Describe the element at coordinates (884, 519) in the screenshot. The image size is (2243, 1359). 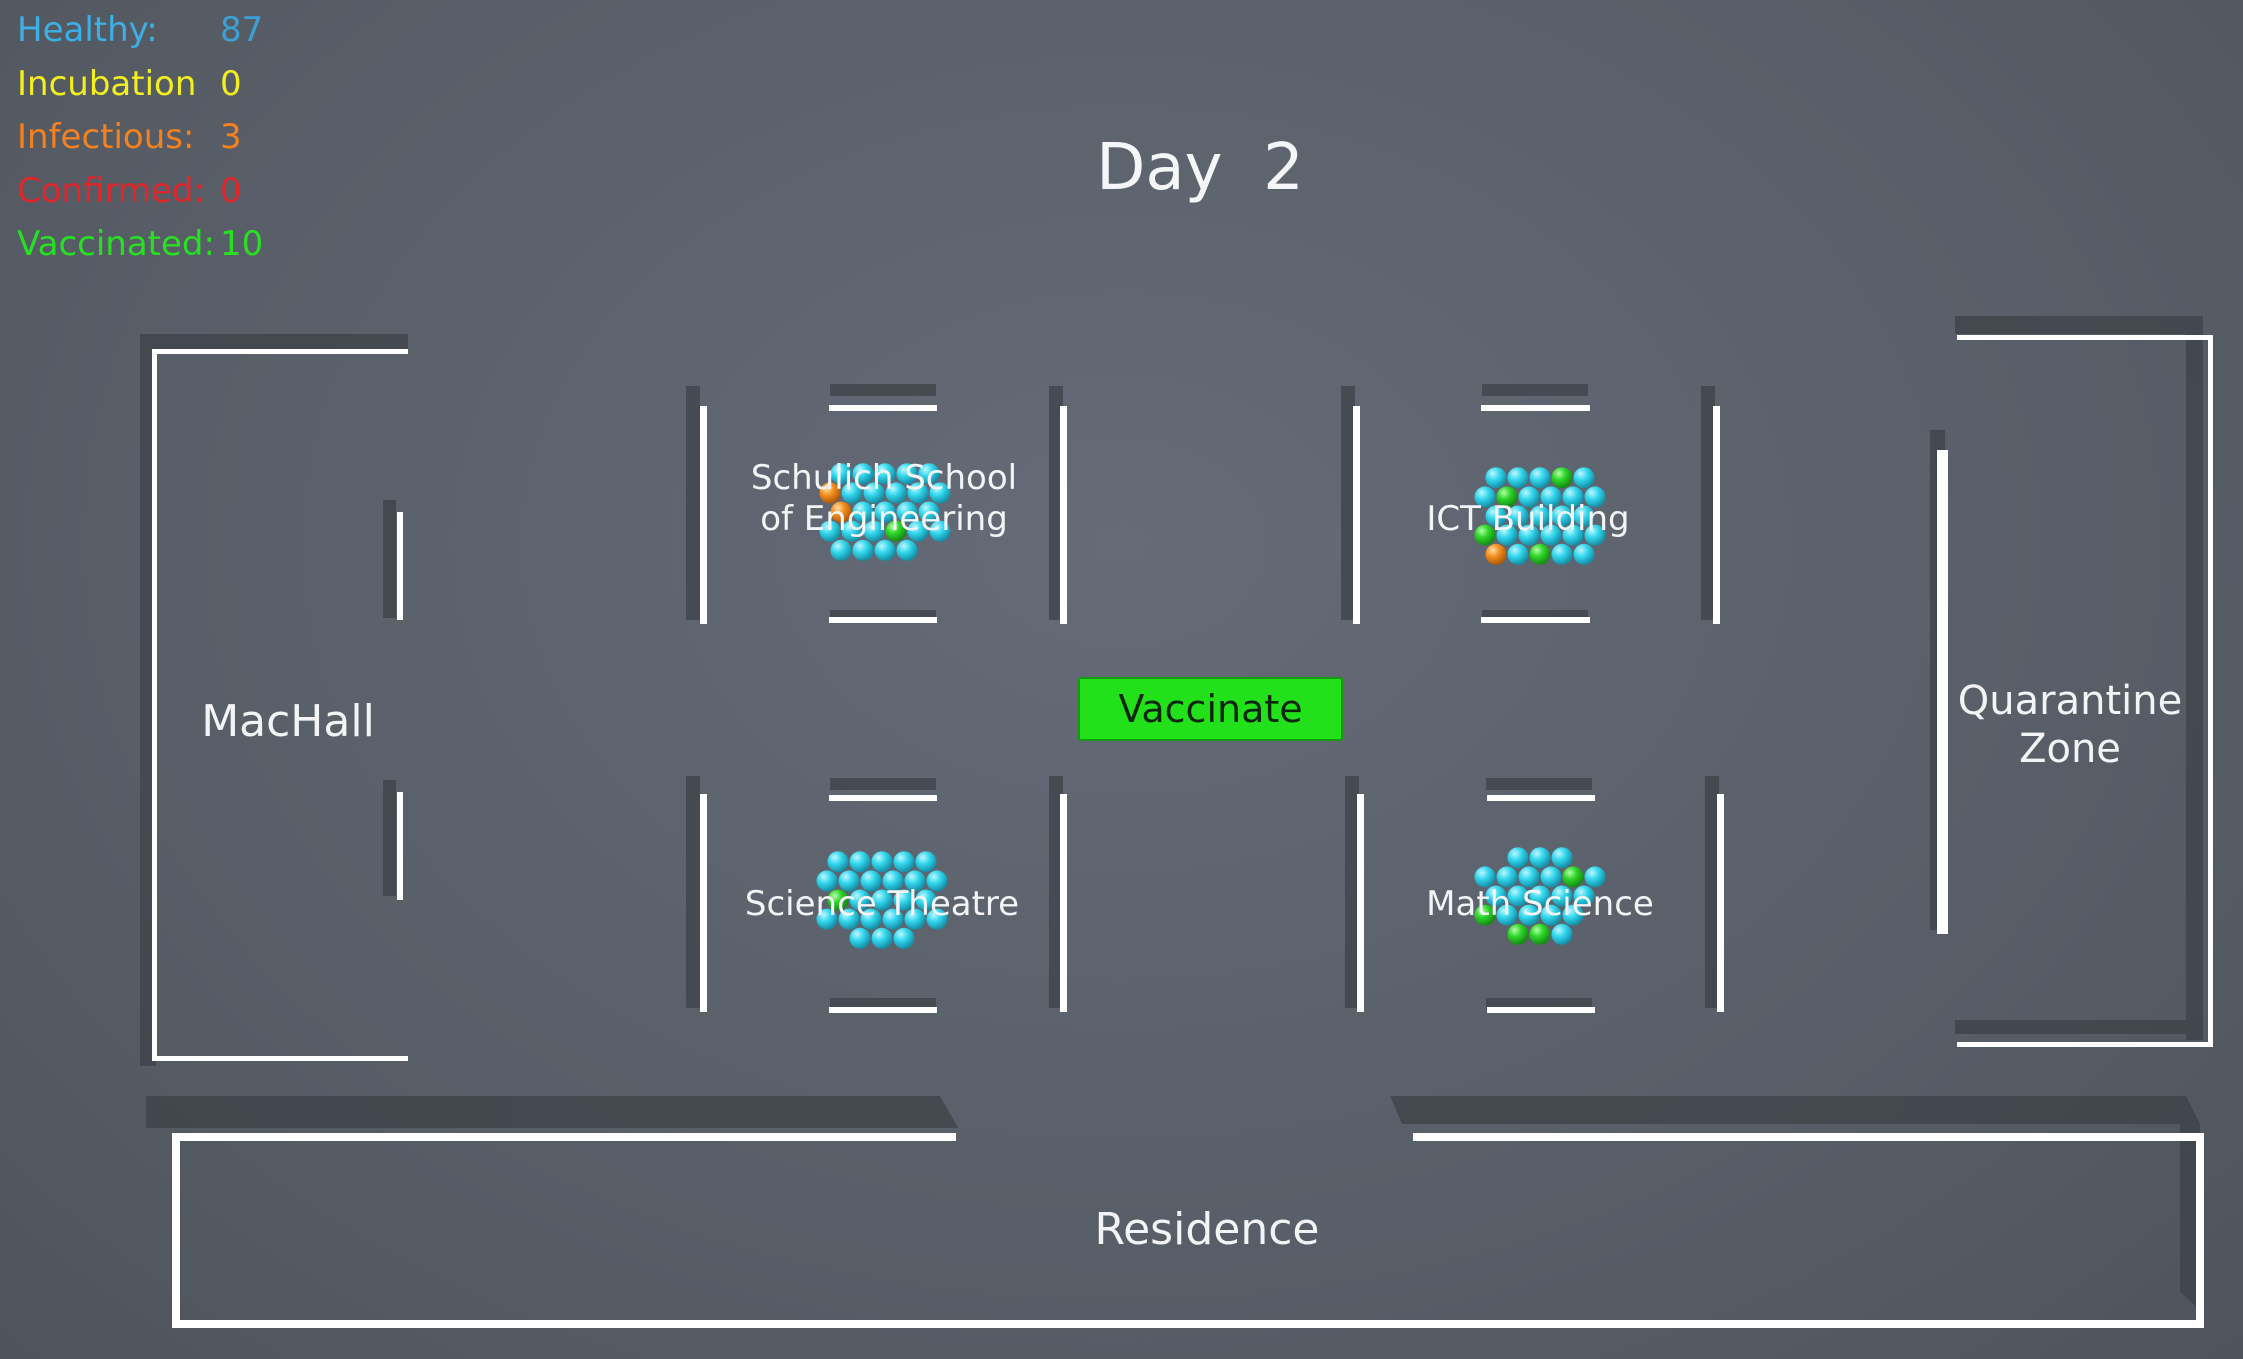
I see `zone-label-schulich-line2: of Engineering` at that location.